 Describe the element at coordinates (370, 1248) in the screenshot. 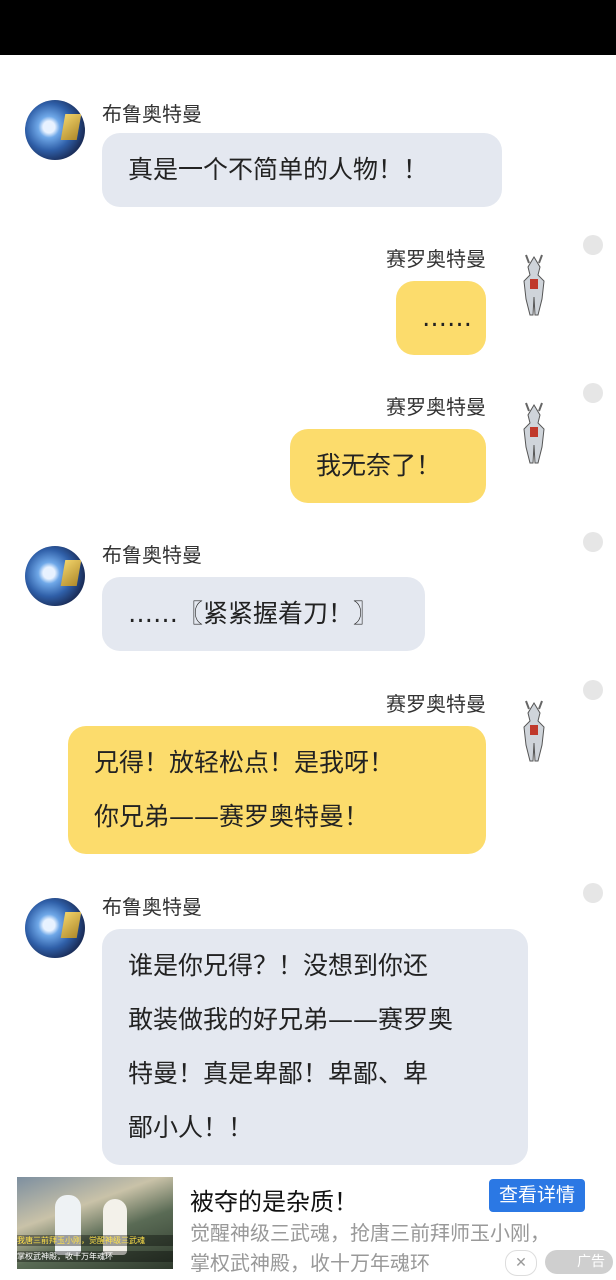

I see `ad-description: 觉醒神级三武魂，抢唐三前拜师玉小刚， 掌权武神殿，收十万年魂环` at that location.